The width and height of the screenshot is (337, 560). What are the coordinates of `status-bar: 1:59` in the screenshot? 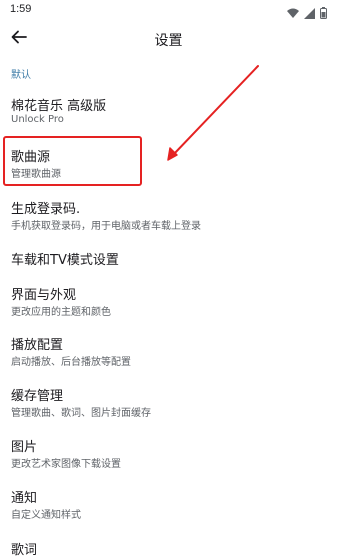 It's located at (168, 10).